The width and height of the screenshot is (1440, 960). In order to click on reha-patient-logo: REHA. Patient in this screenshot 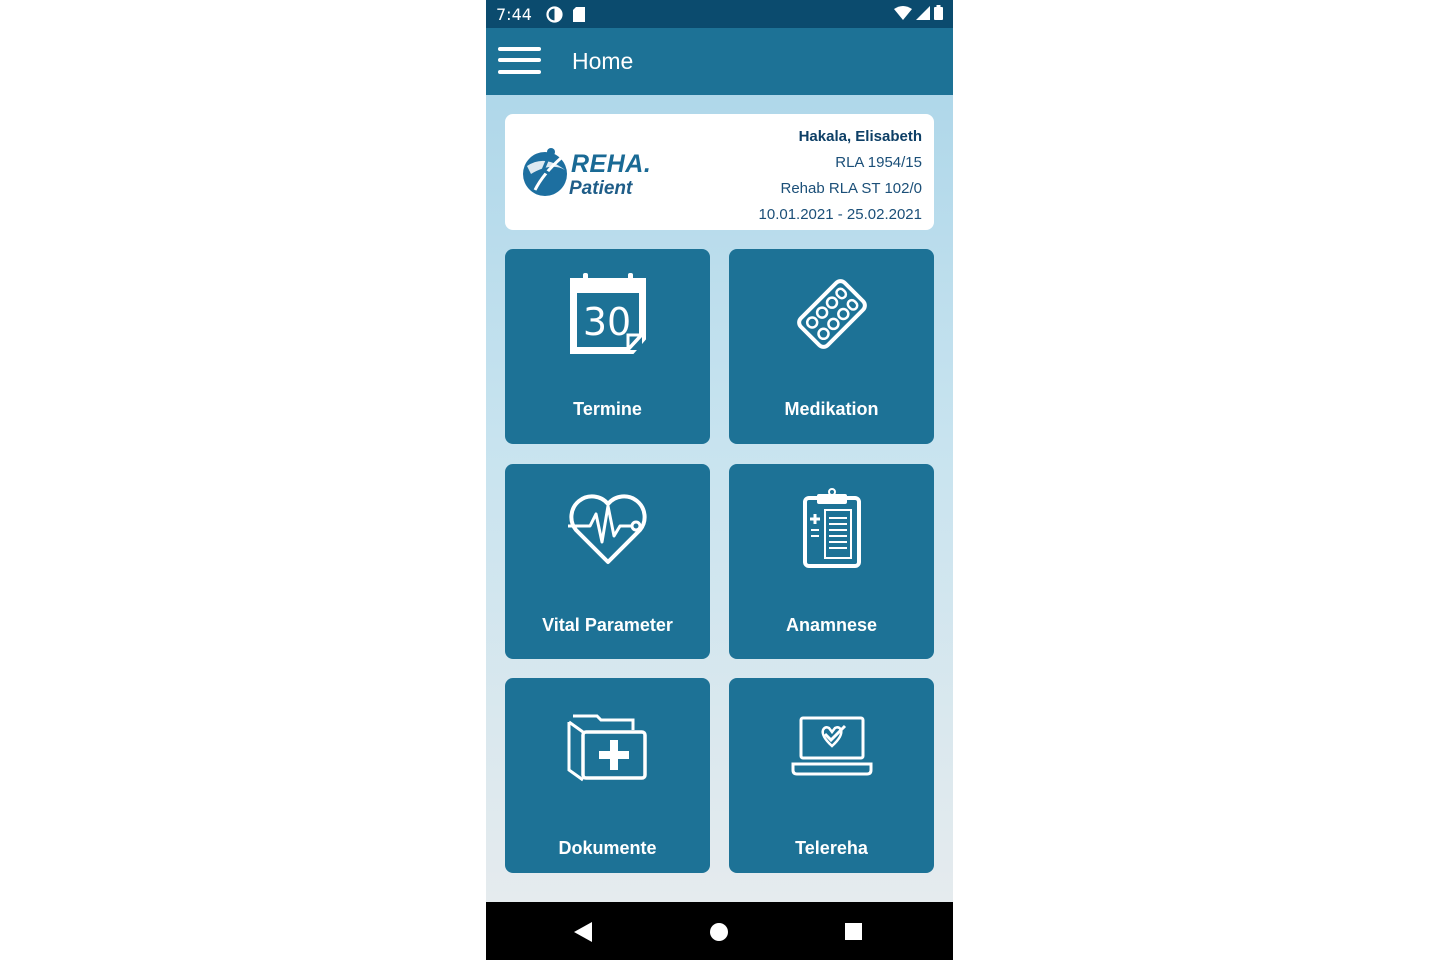, I will do `click(591, 173)`.